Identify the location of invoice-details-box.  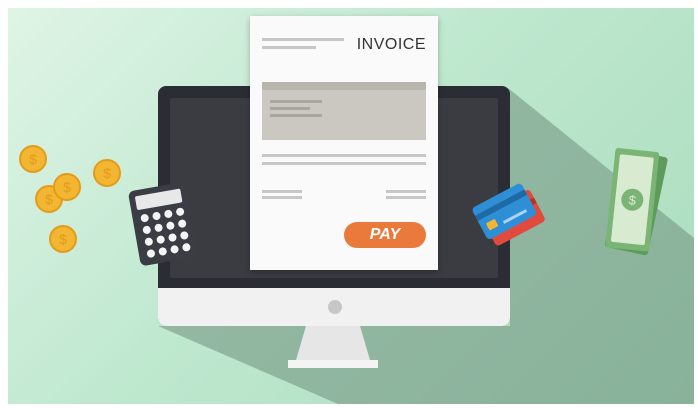
(344, 111).